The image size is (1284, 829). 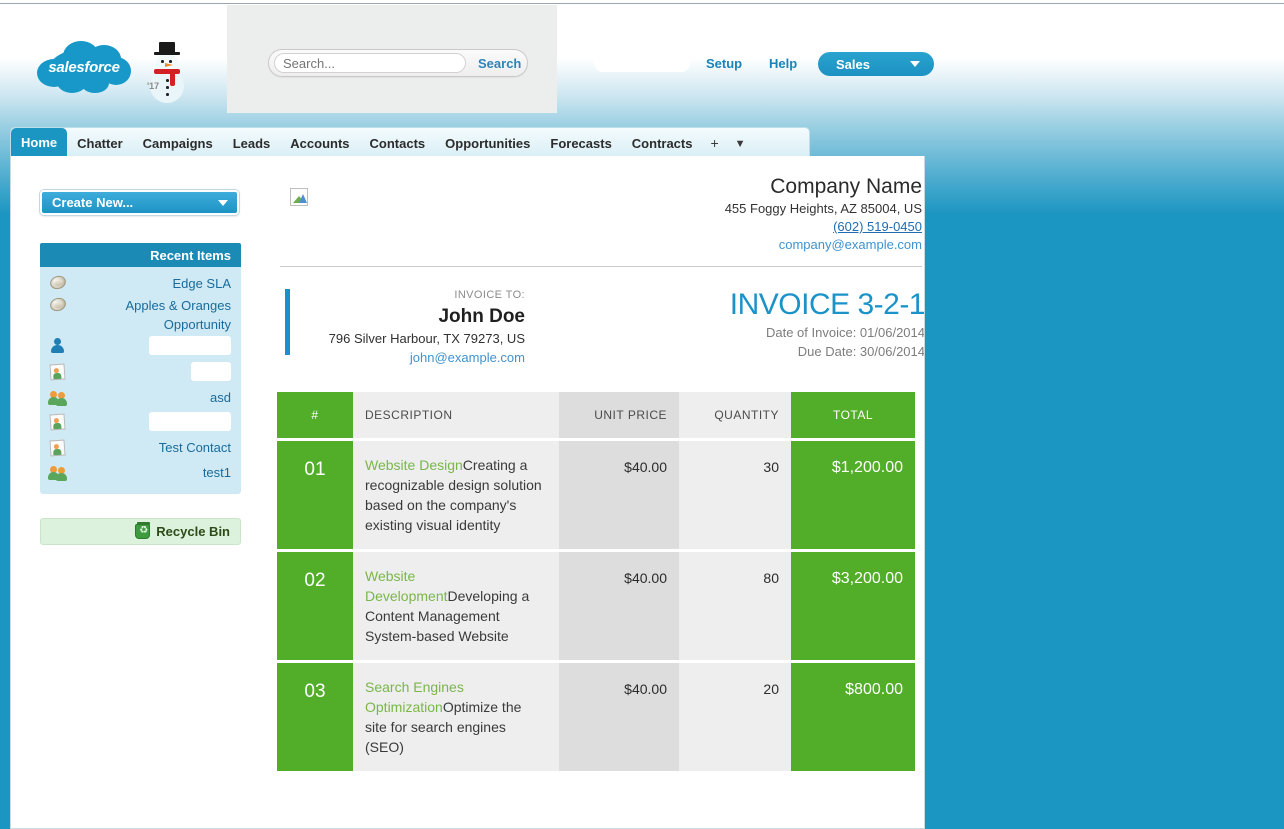 I want to click on tab-chatter: Chatter, so click(x=100, y=143).